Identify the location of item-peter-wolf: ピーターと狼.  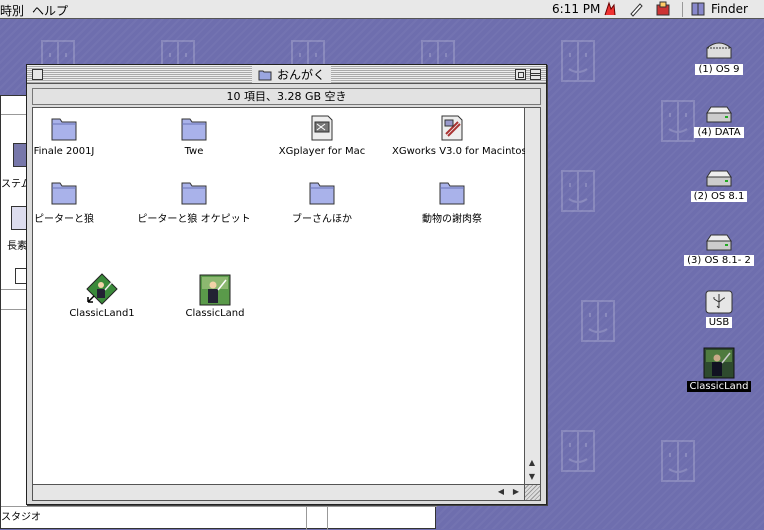
(64, 200).